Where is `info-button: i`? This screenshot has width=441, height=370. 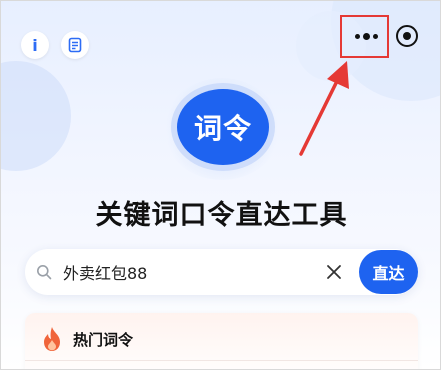 info-button: i is located at coordinates (35, 45).